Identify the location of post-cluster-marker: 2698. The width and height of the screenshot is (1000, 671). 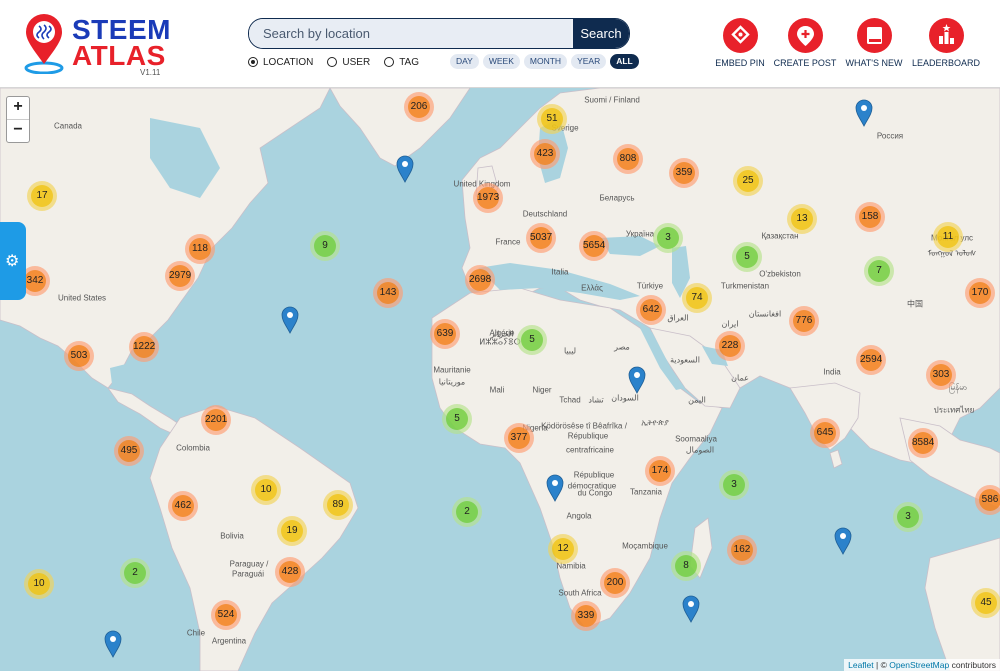
(480, 280).